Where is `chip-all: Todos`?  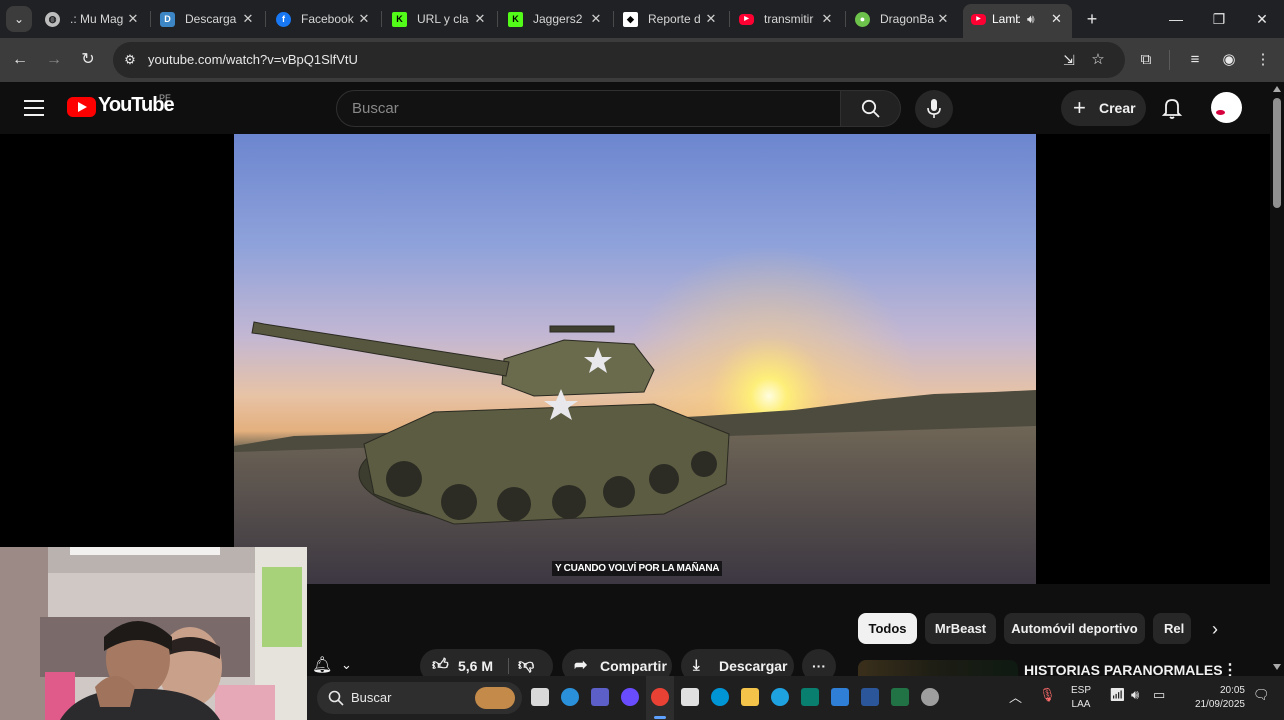 chip-all: Todos is located at coordinates (887, 628).